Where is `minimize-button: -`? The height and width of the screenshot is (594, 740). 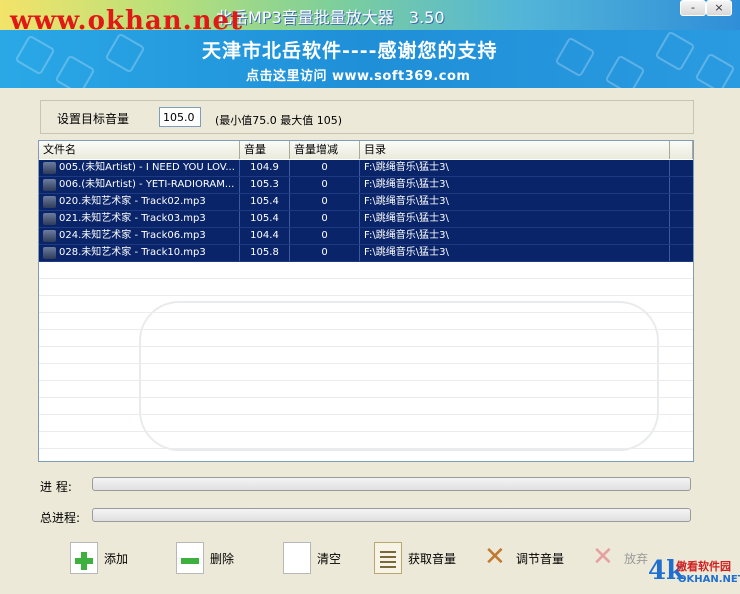 minimize-button: - is located at coordinates (693, 8).